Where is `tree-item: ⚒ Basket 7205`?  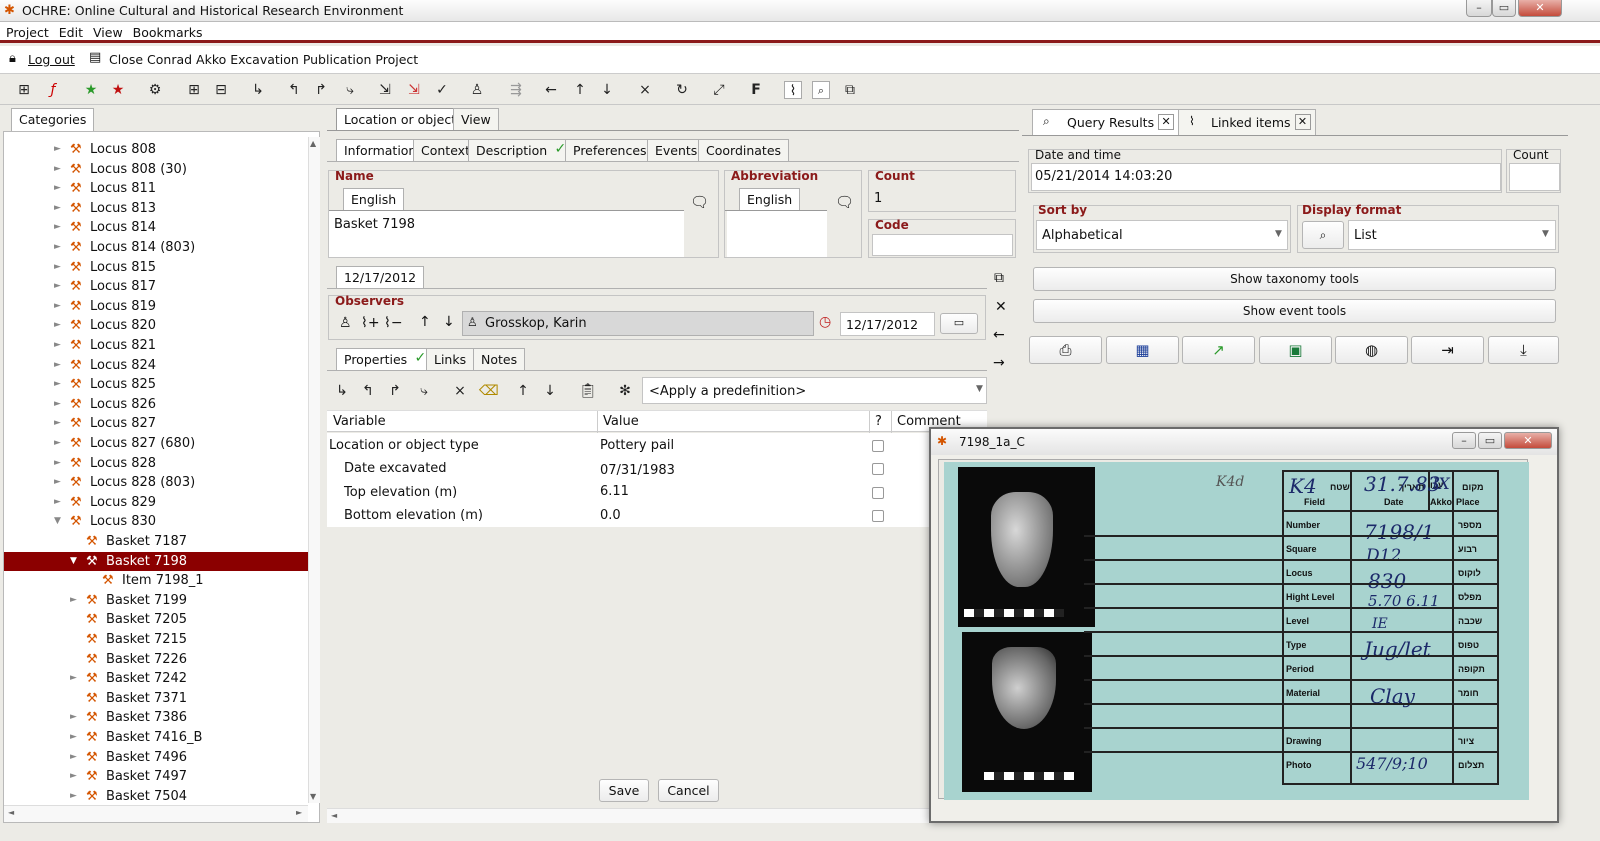 tree-item: ⚒ Basket 7205 is located at coordinates (157, 619).